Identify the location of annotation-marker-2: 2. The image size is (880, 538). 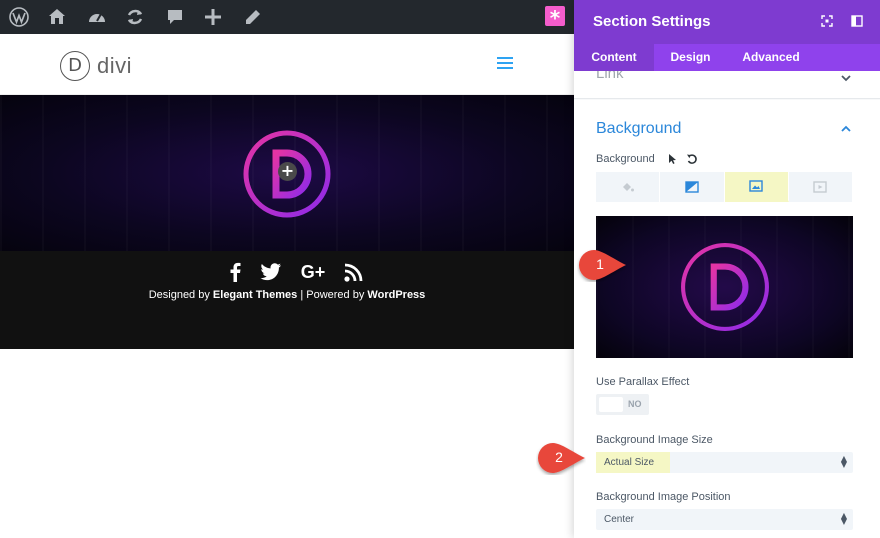
(561, 458).